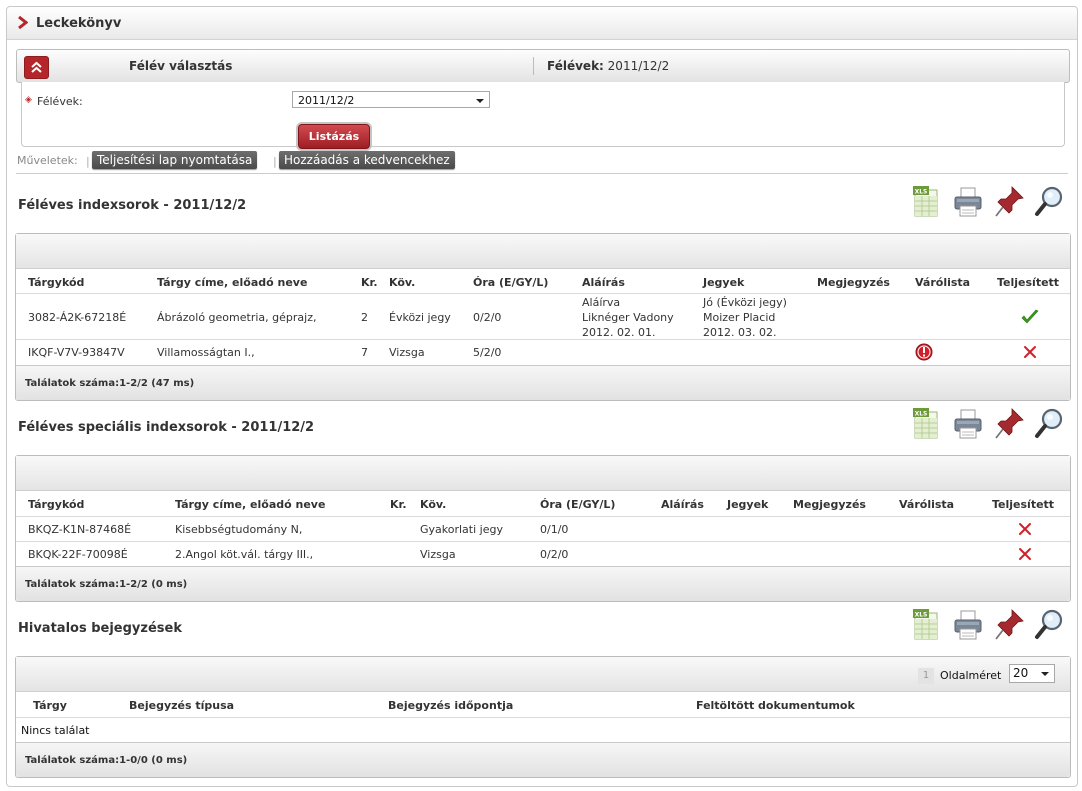 The width and height of the screenshot is (1082, 791). Describe the element at coordinates (543, 382) in the screenshot. I see `table-footer: Találatok száma:1-2/2 (47 ms)` at that location.